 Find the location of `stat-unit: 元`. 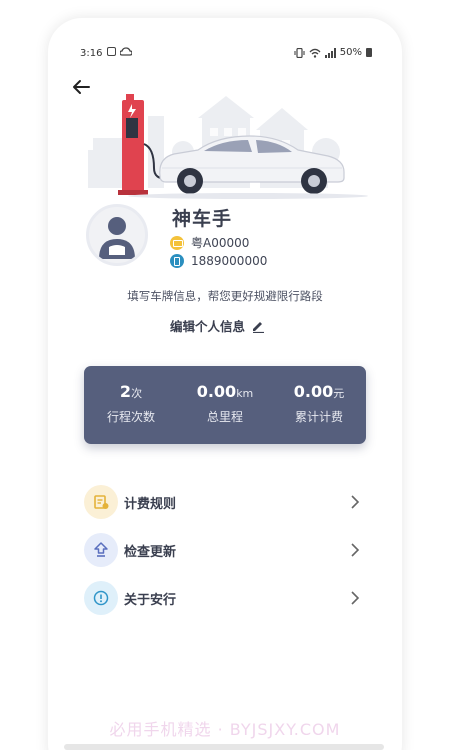

stat-unit: 元 is located at coordinates (339, 393).